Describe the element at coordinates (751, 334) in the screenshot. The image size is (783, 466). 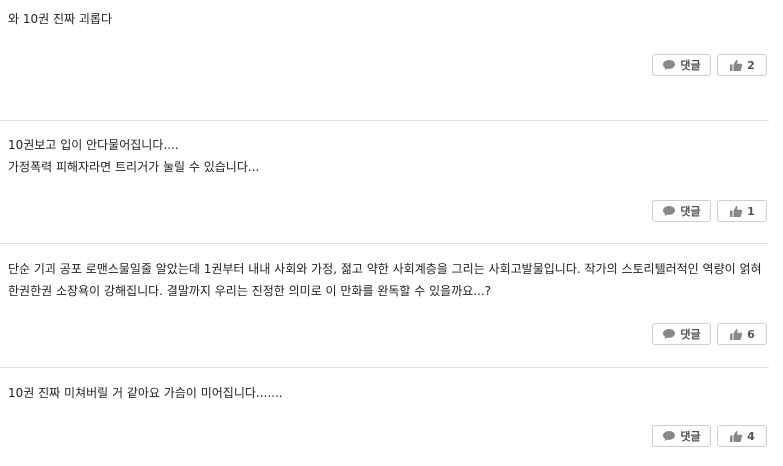
I see `like-count: 6` at that location.